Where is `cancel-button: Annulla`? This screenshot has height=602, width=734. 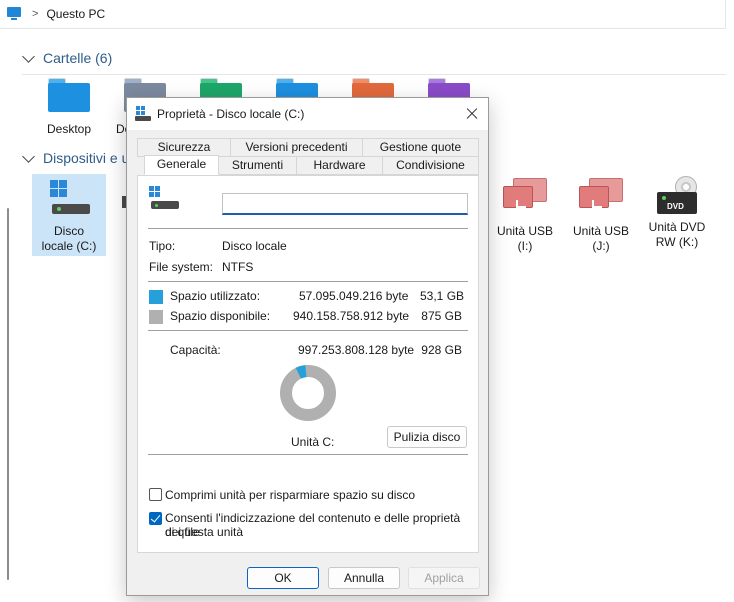 cancel-button: Annulla is located at coordinates (364, 578).